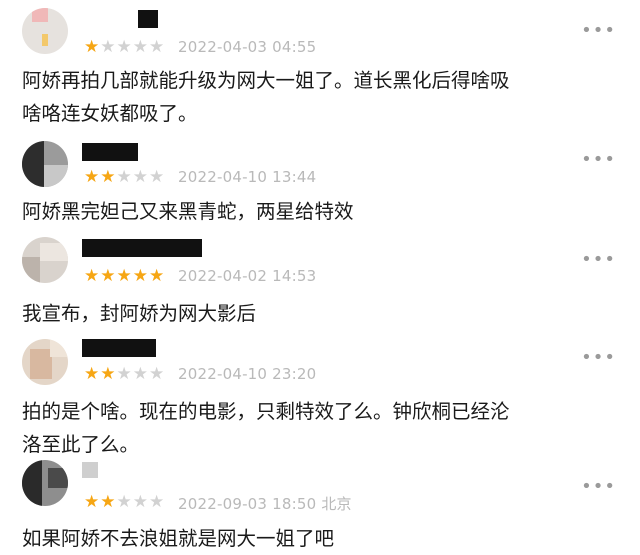 This screenshot has width=640, height=555. I want to click on review-datetime: 2022-04-10 13:44, so click(247, 177).